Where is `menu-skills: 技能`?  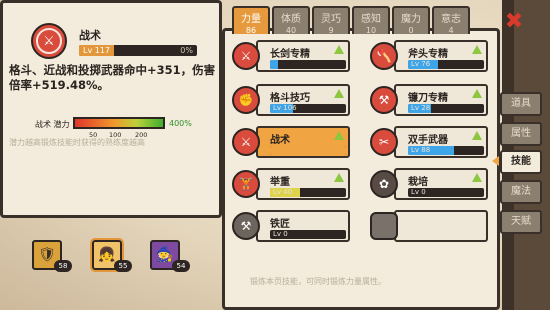
menu-skills: 技能 is located at coordinates (521, 162).